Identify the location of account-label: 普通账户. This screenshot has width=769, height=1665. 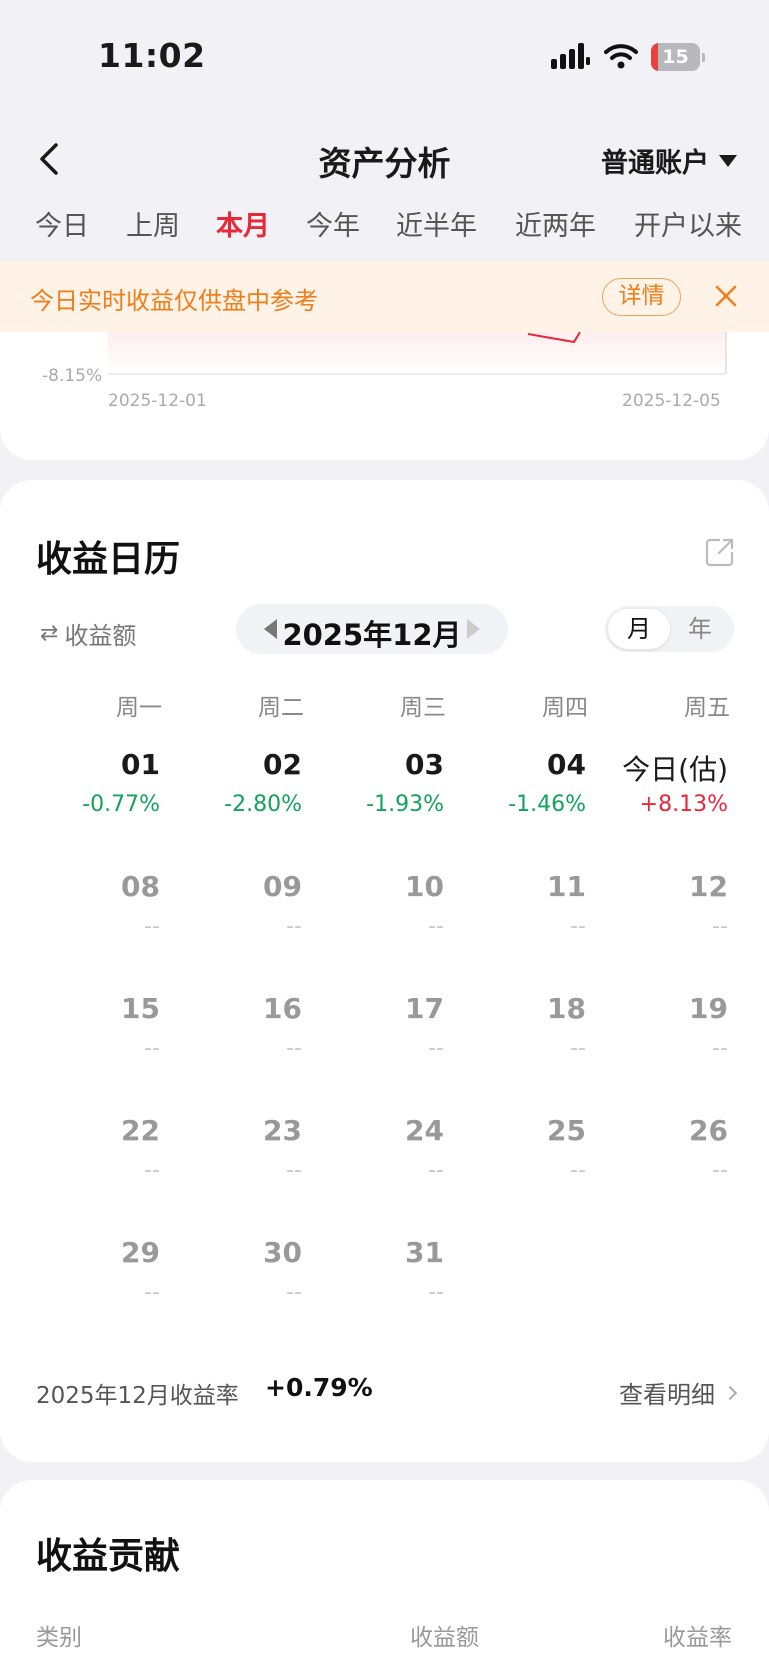
(655, 163).